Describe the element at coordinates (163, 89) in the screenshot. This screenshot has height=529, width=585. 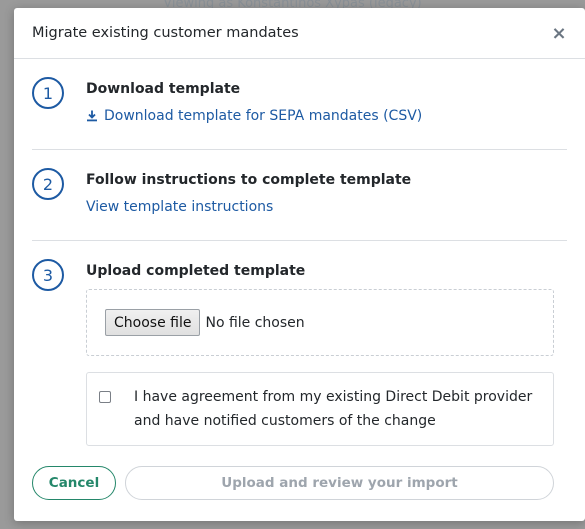
I see `step-title: Download template` at that location.